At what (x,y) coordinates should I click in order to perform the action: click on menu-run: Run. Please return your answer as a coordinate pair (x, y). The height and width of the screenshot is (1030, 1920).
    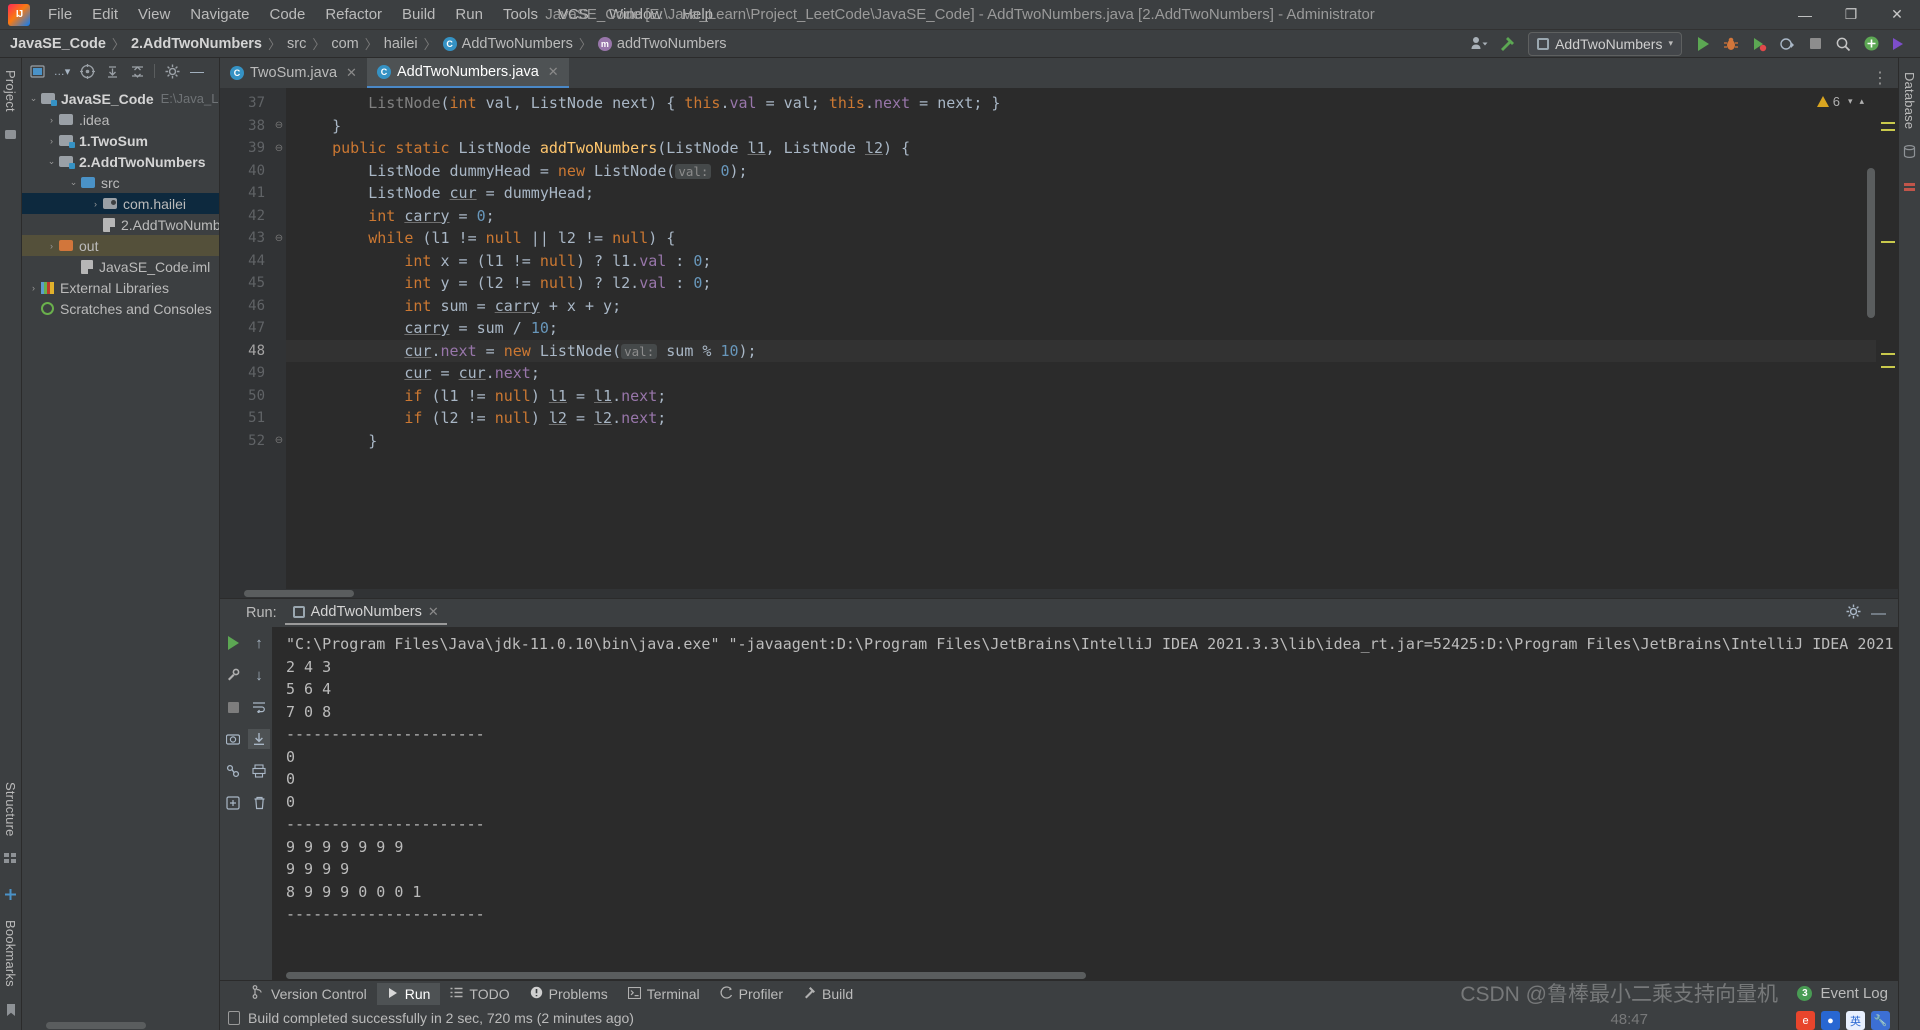
    Looking at the image, I should click on (469, 14).